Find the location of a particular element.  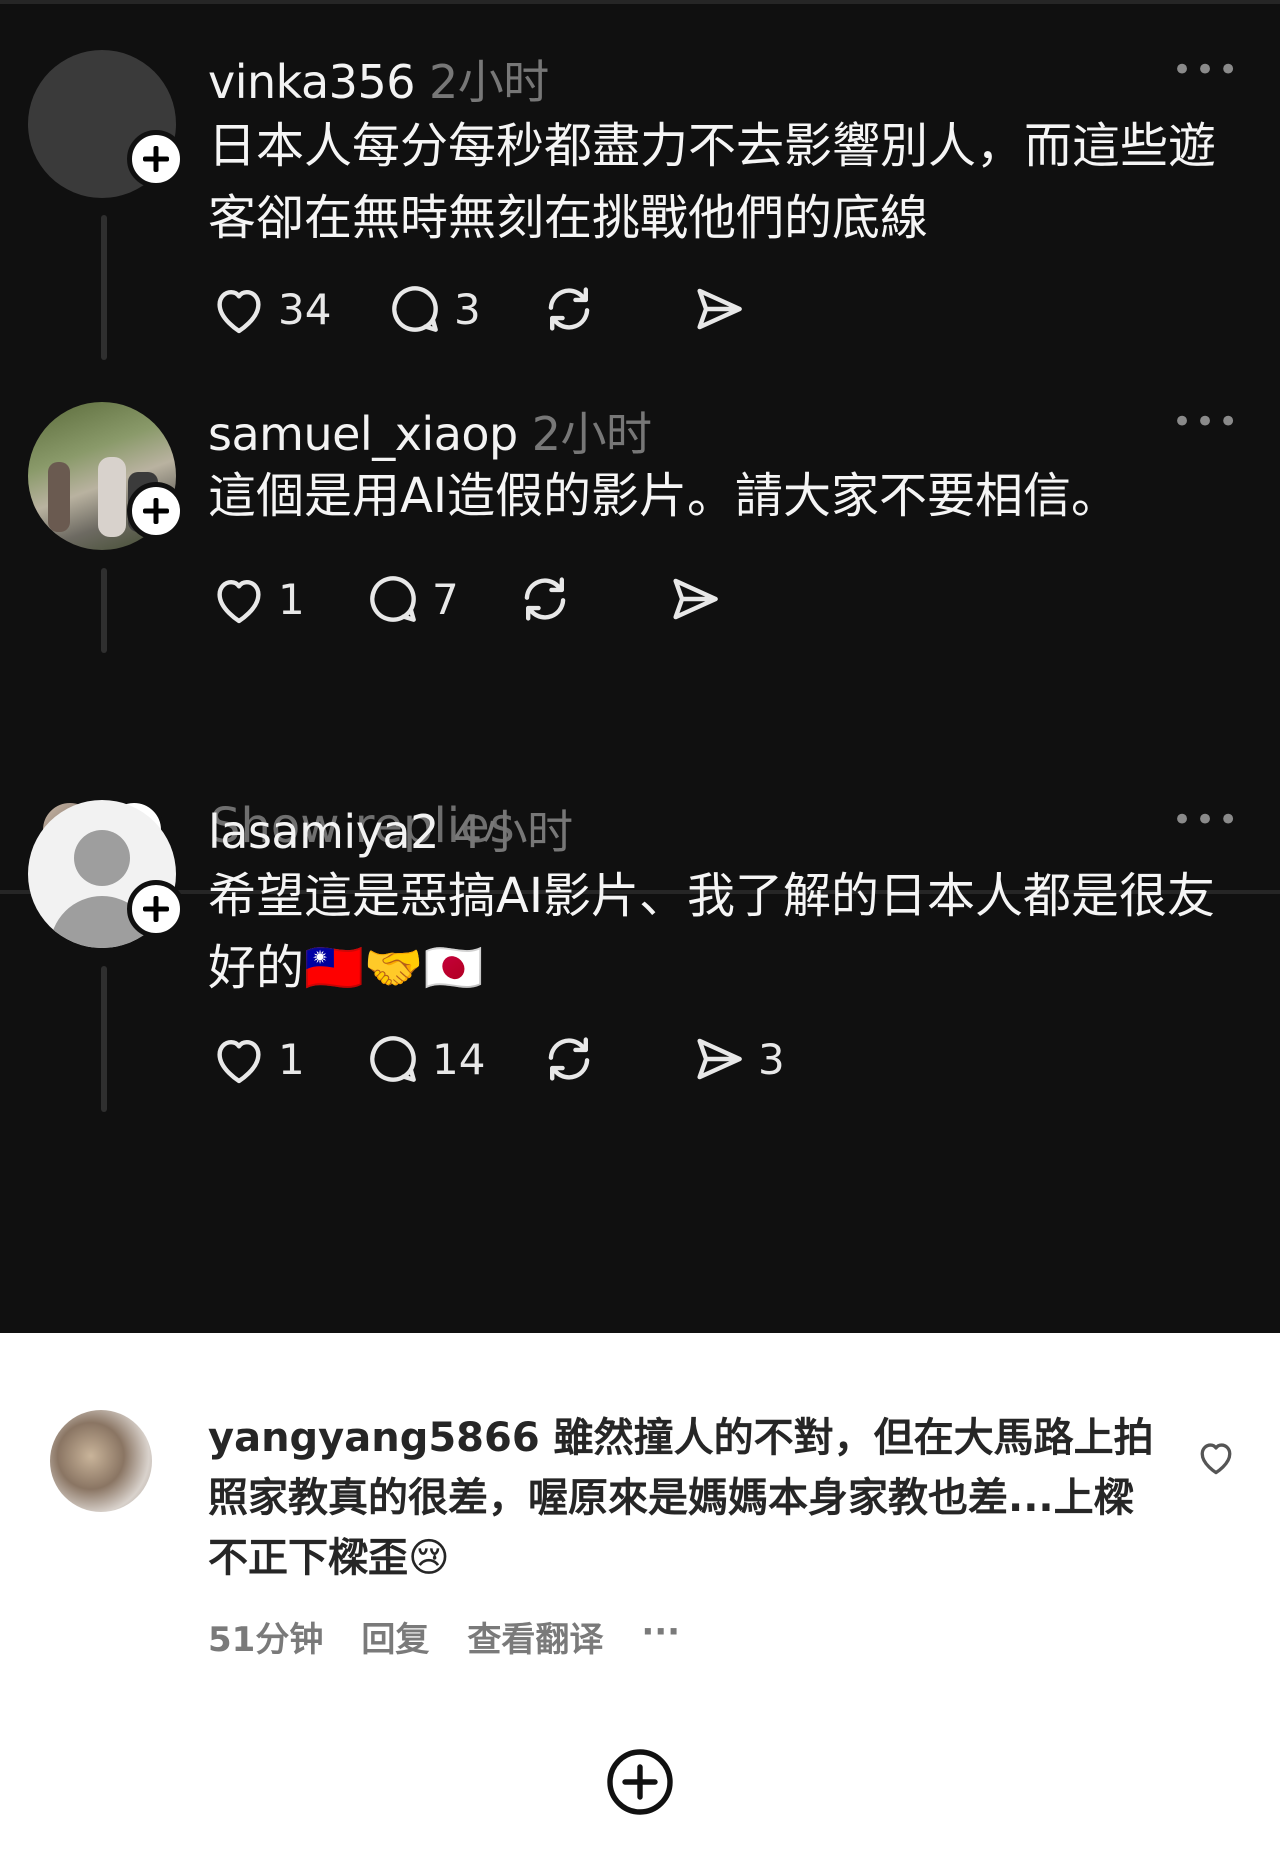

translate-button: 查看翻译 is located at coordinates (535, 1636).